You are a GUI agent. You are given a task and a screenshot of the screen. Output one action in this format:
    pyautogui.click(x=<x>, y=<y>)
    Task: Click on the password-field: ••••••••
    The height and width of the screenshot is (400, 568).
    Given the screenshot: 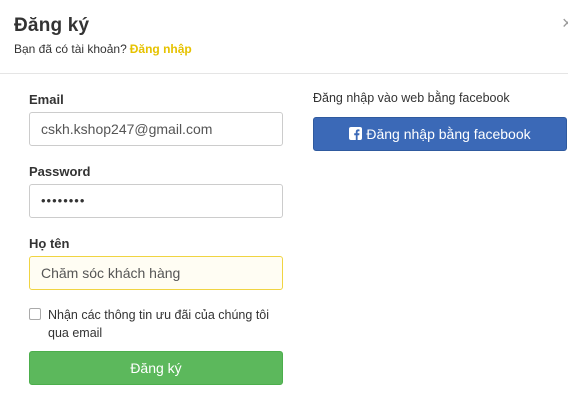 What is the action you would take?
    pyautogui.click(x=156, y=201)
    